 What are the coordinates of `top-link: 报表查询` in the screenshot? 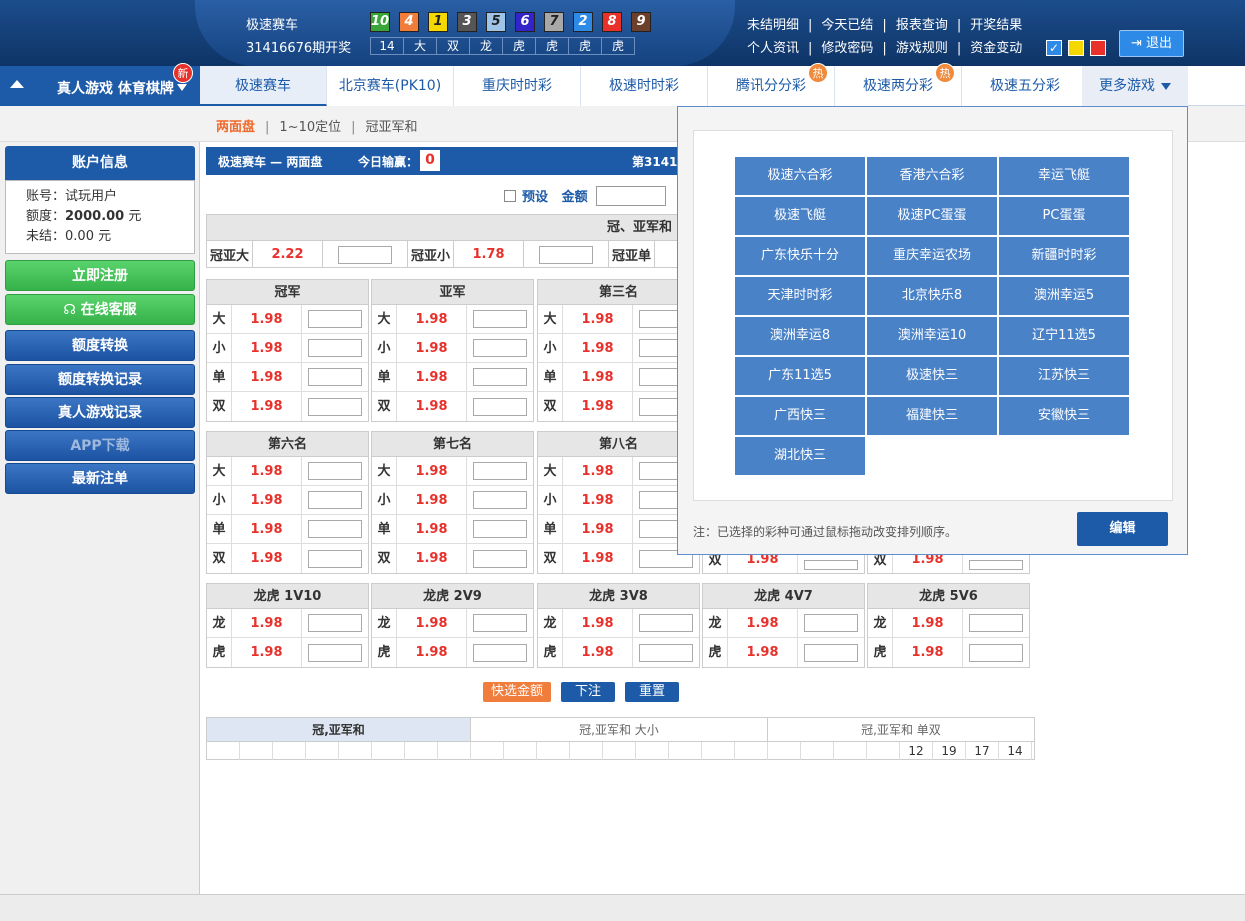 It's located at (922, 25).